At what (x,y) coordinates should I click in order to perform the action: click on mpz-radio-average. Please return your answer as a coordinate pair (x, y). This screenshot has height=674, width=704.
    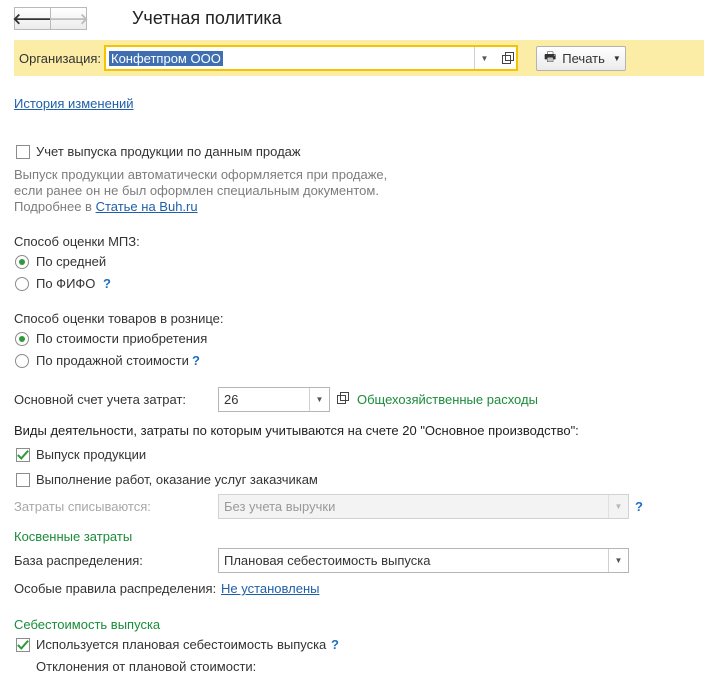
    Looking at the image, I should click on (22, 262).